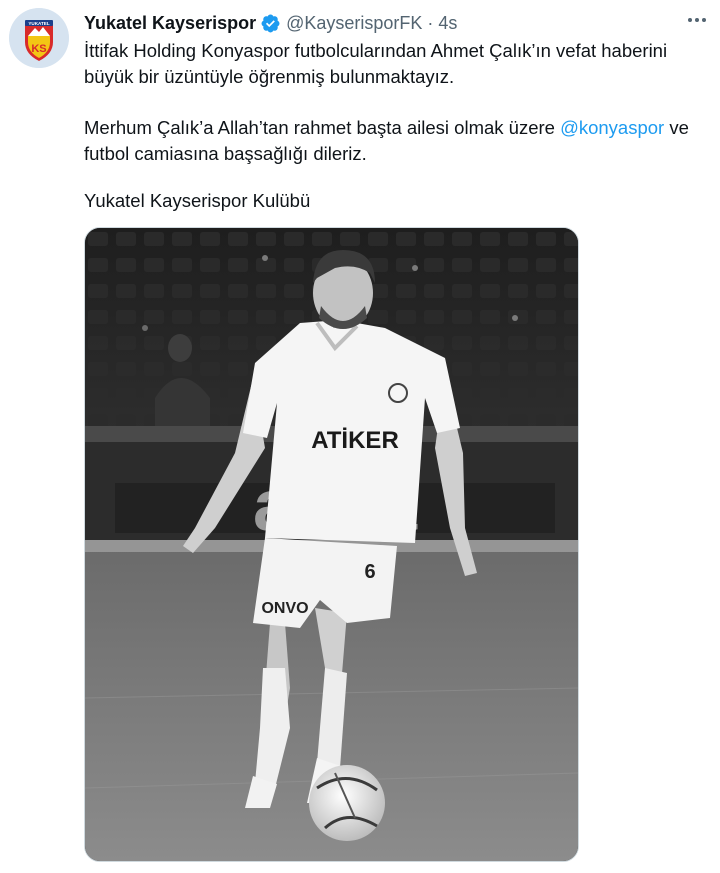  Describe the element at coordinates (355, 440) in the screenshot. I see `jersey-sponsor-text: ATİKER` at that location.